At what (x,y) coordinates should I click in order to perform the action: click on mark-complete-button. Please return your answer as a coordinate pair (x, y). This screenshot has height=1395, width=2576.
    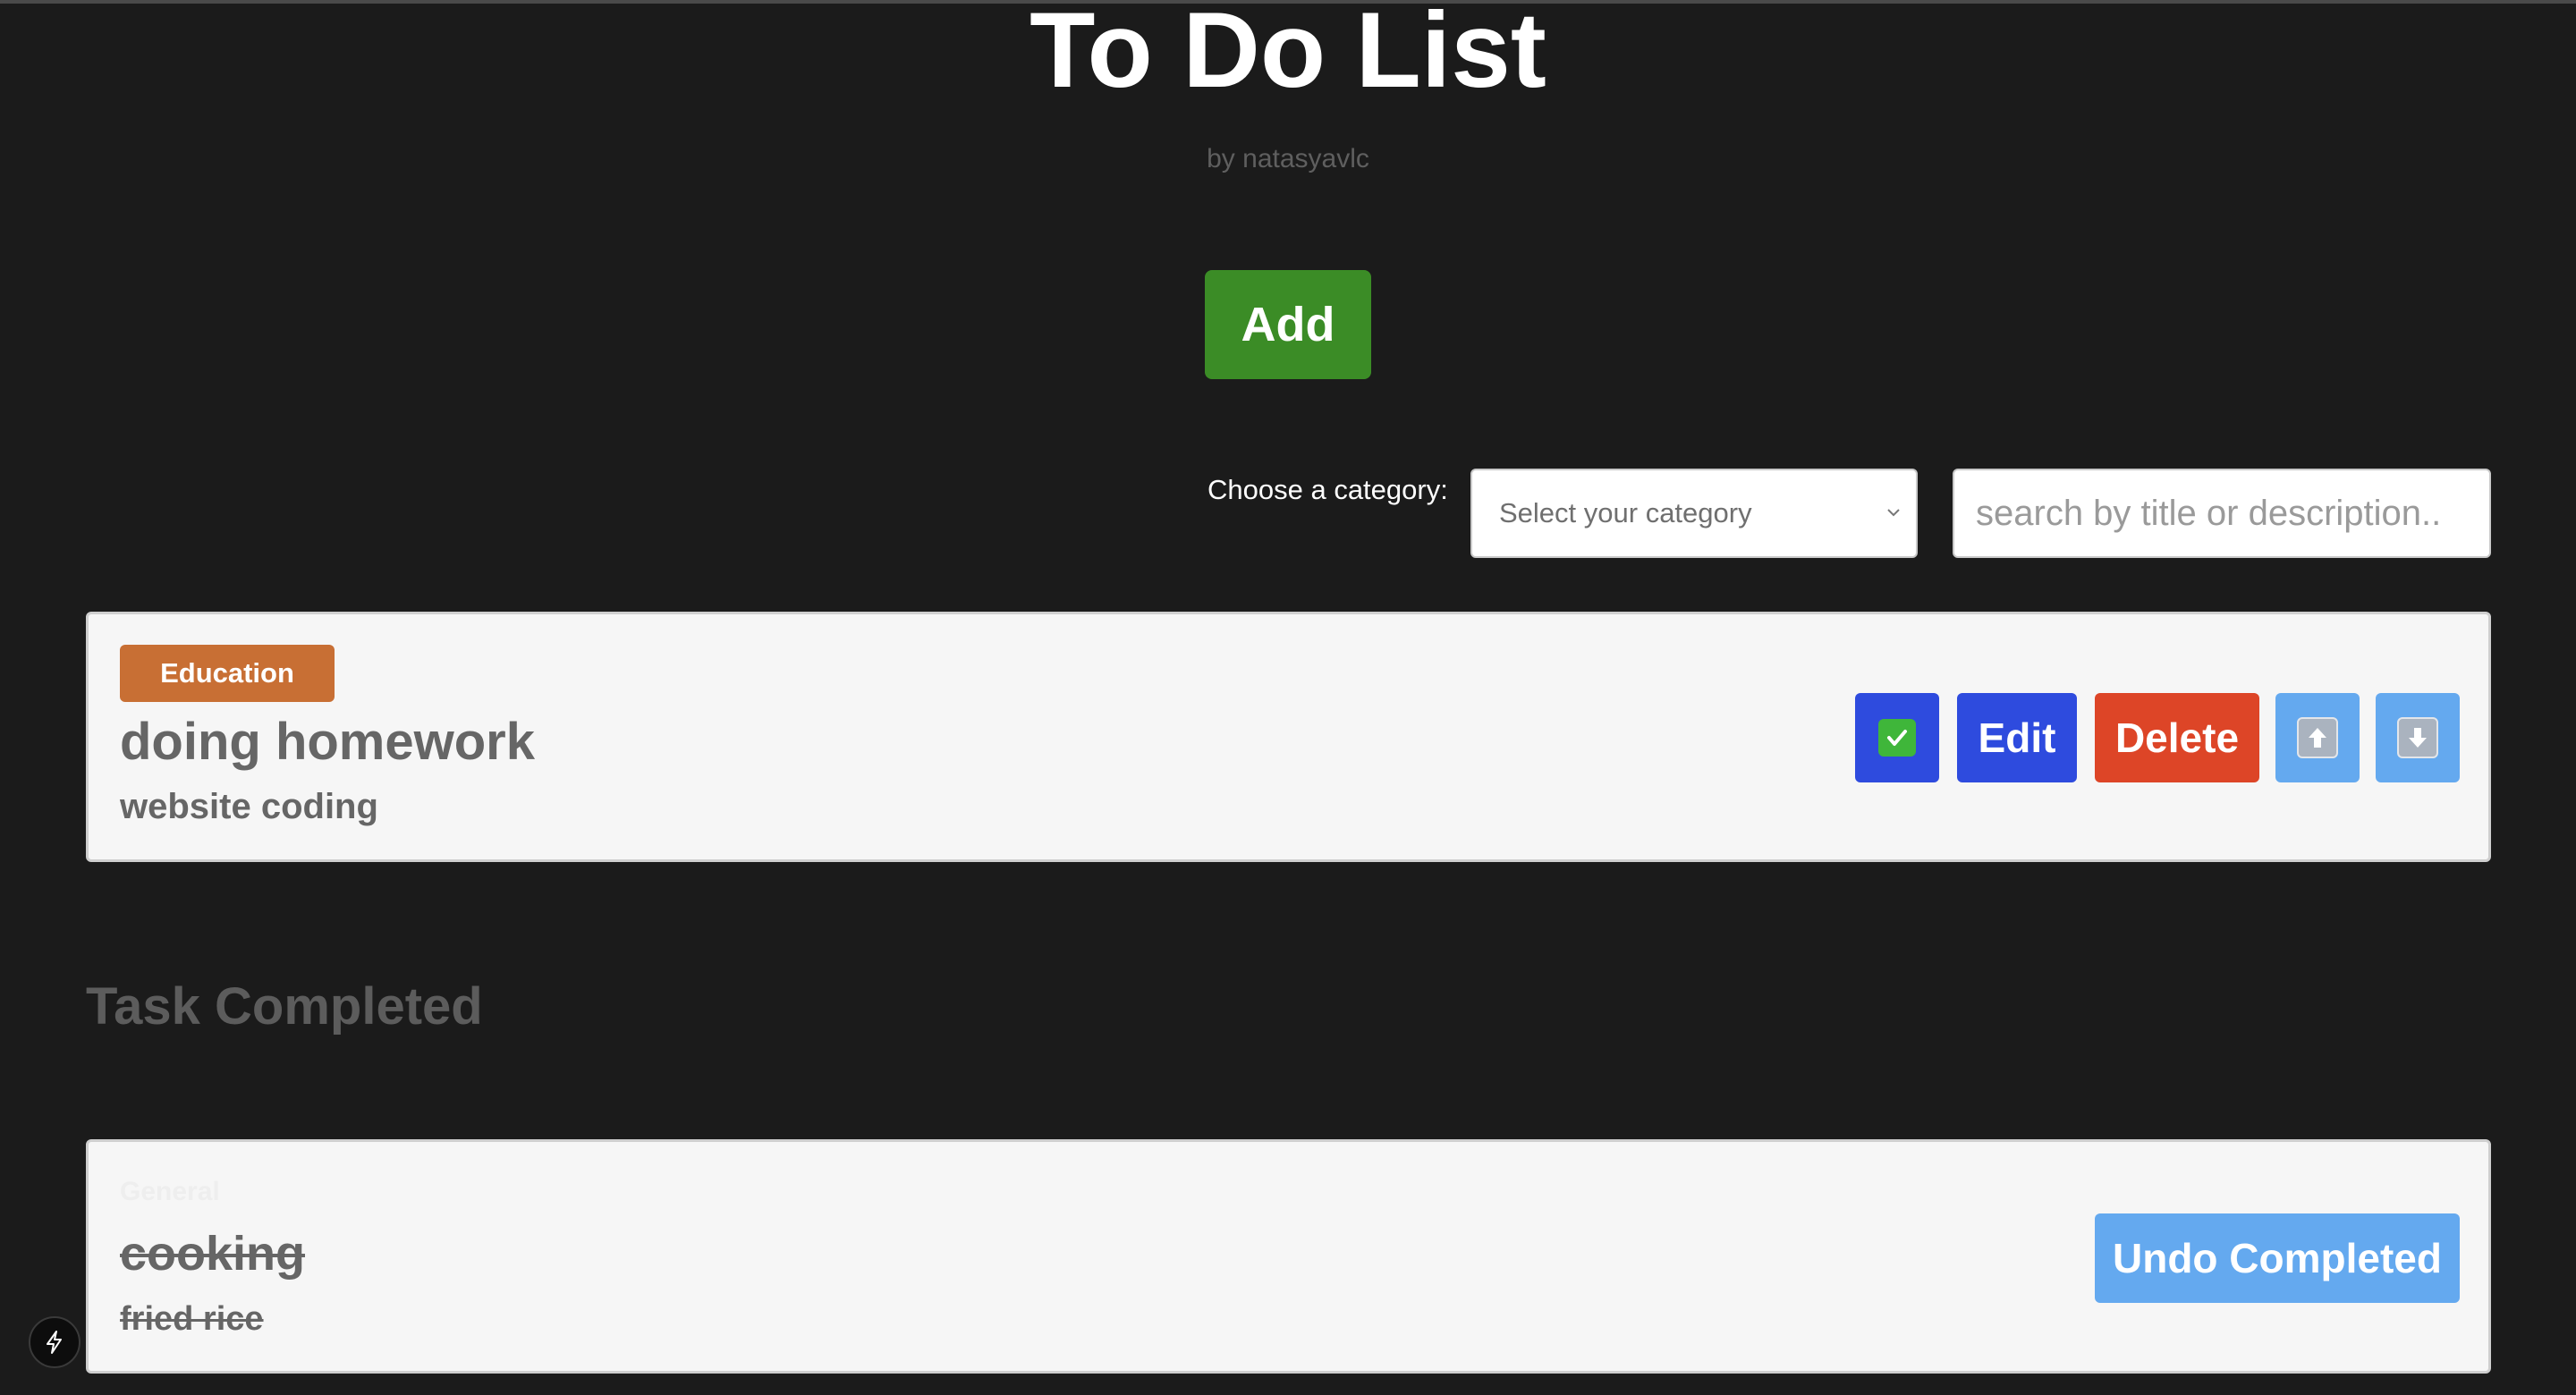
    Looking at the image, I should click on (1897, 737).